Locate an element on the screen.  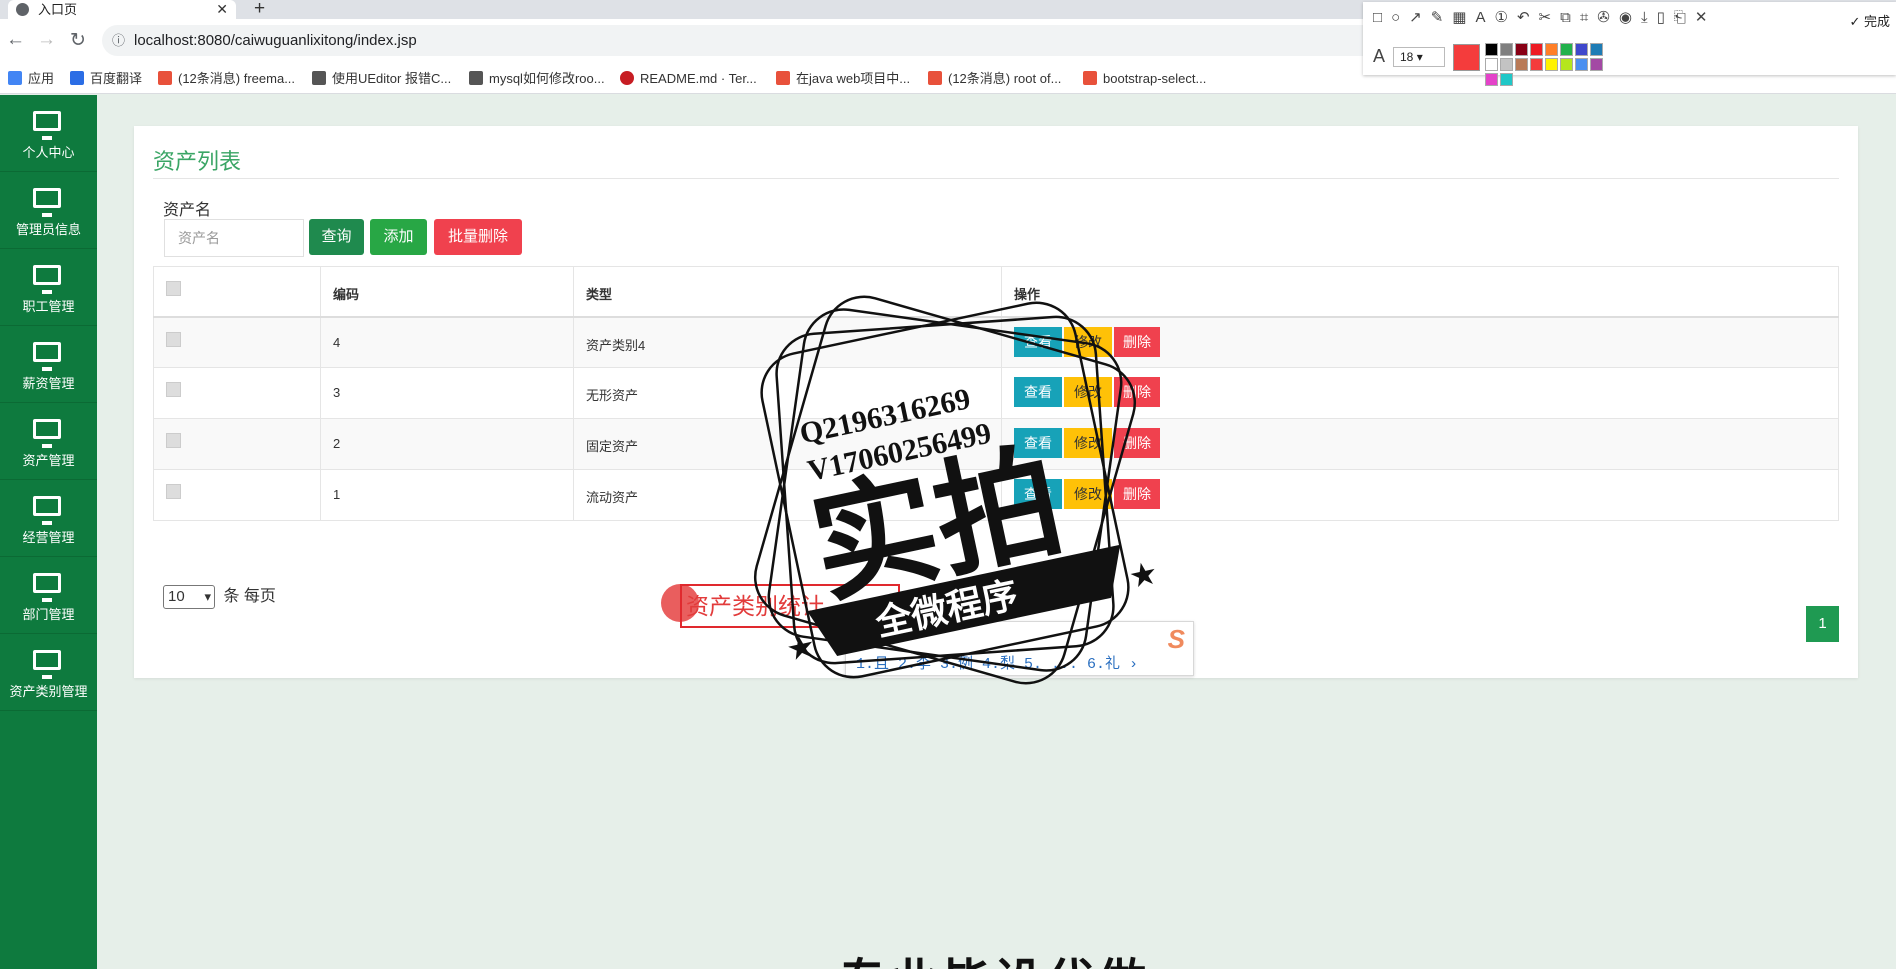
page-title: 资产列表 is located at coordinates (197, 161).